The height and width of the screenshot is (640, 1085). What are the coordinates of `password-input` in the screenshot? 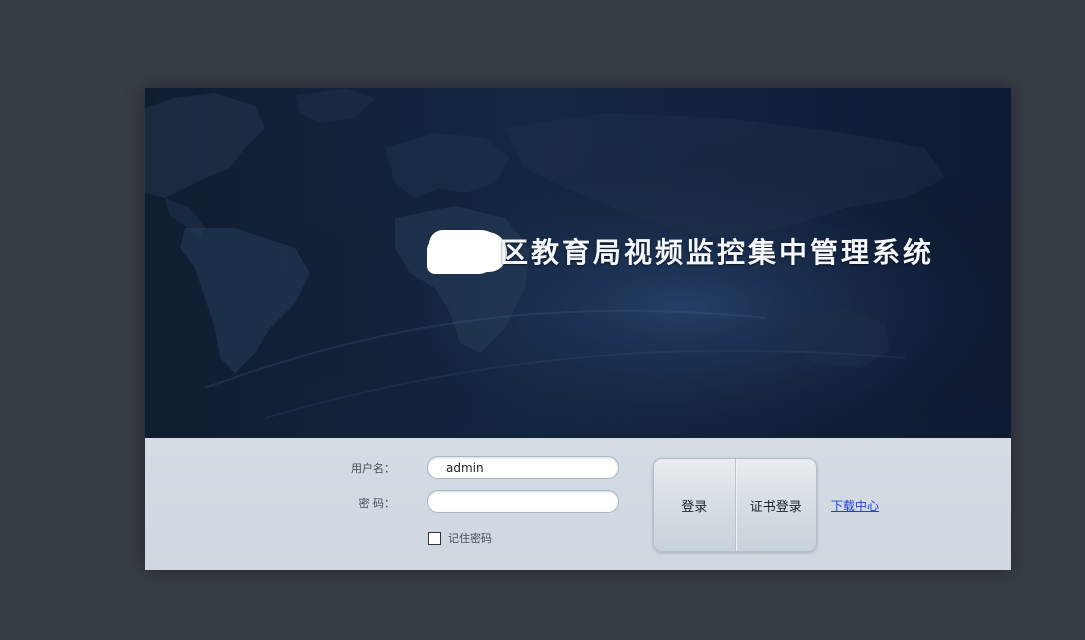 It's located at (526, 502).